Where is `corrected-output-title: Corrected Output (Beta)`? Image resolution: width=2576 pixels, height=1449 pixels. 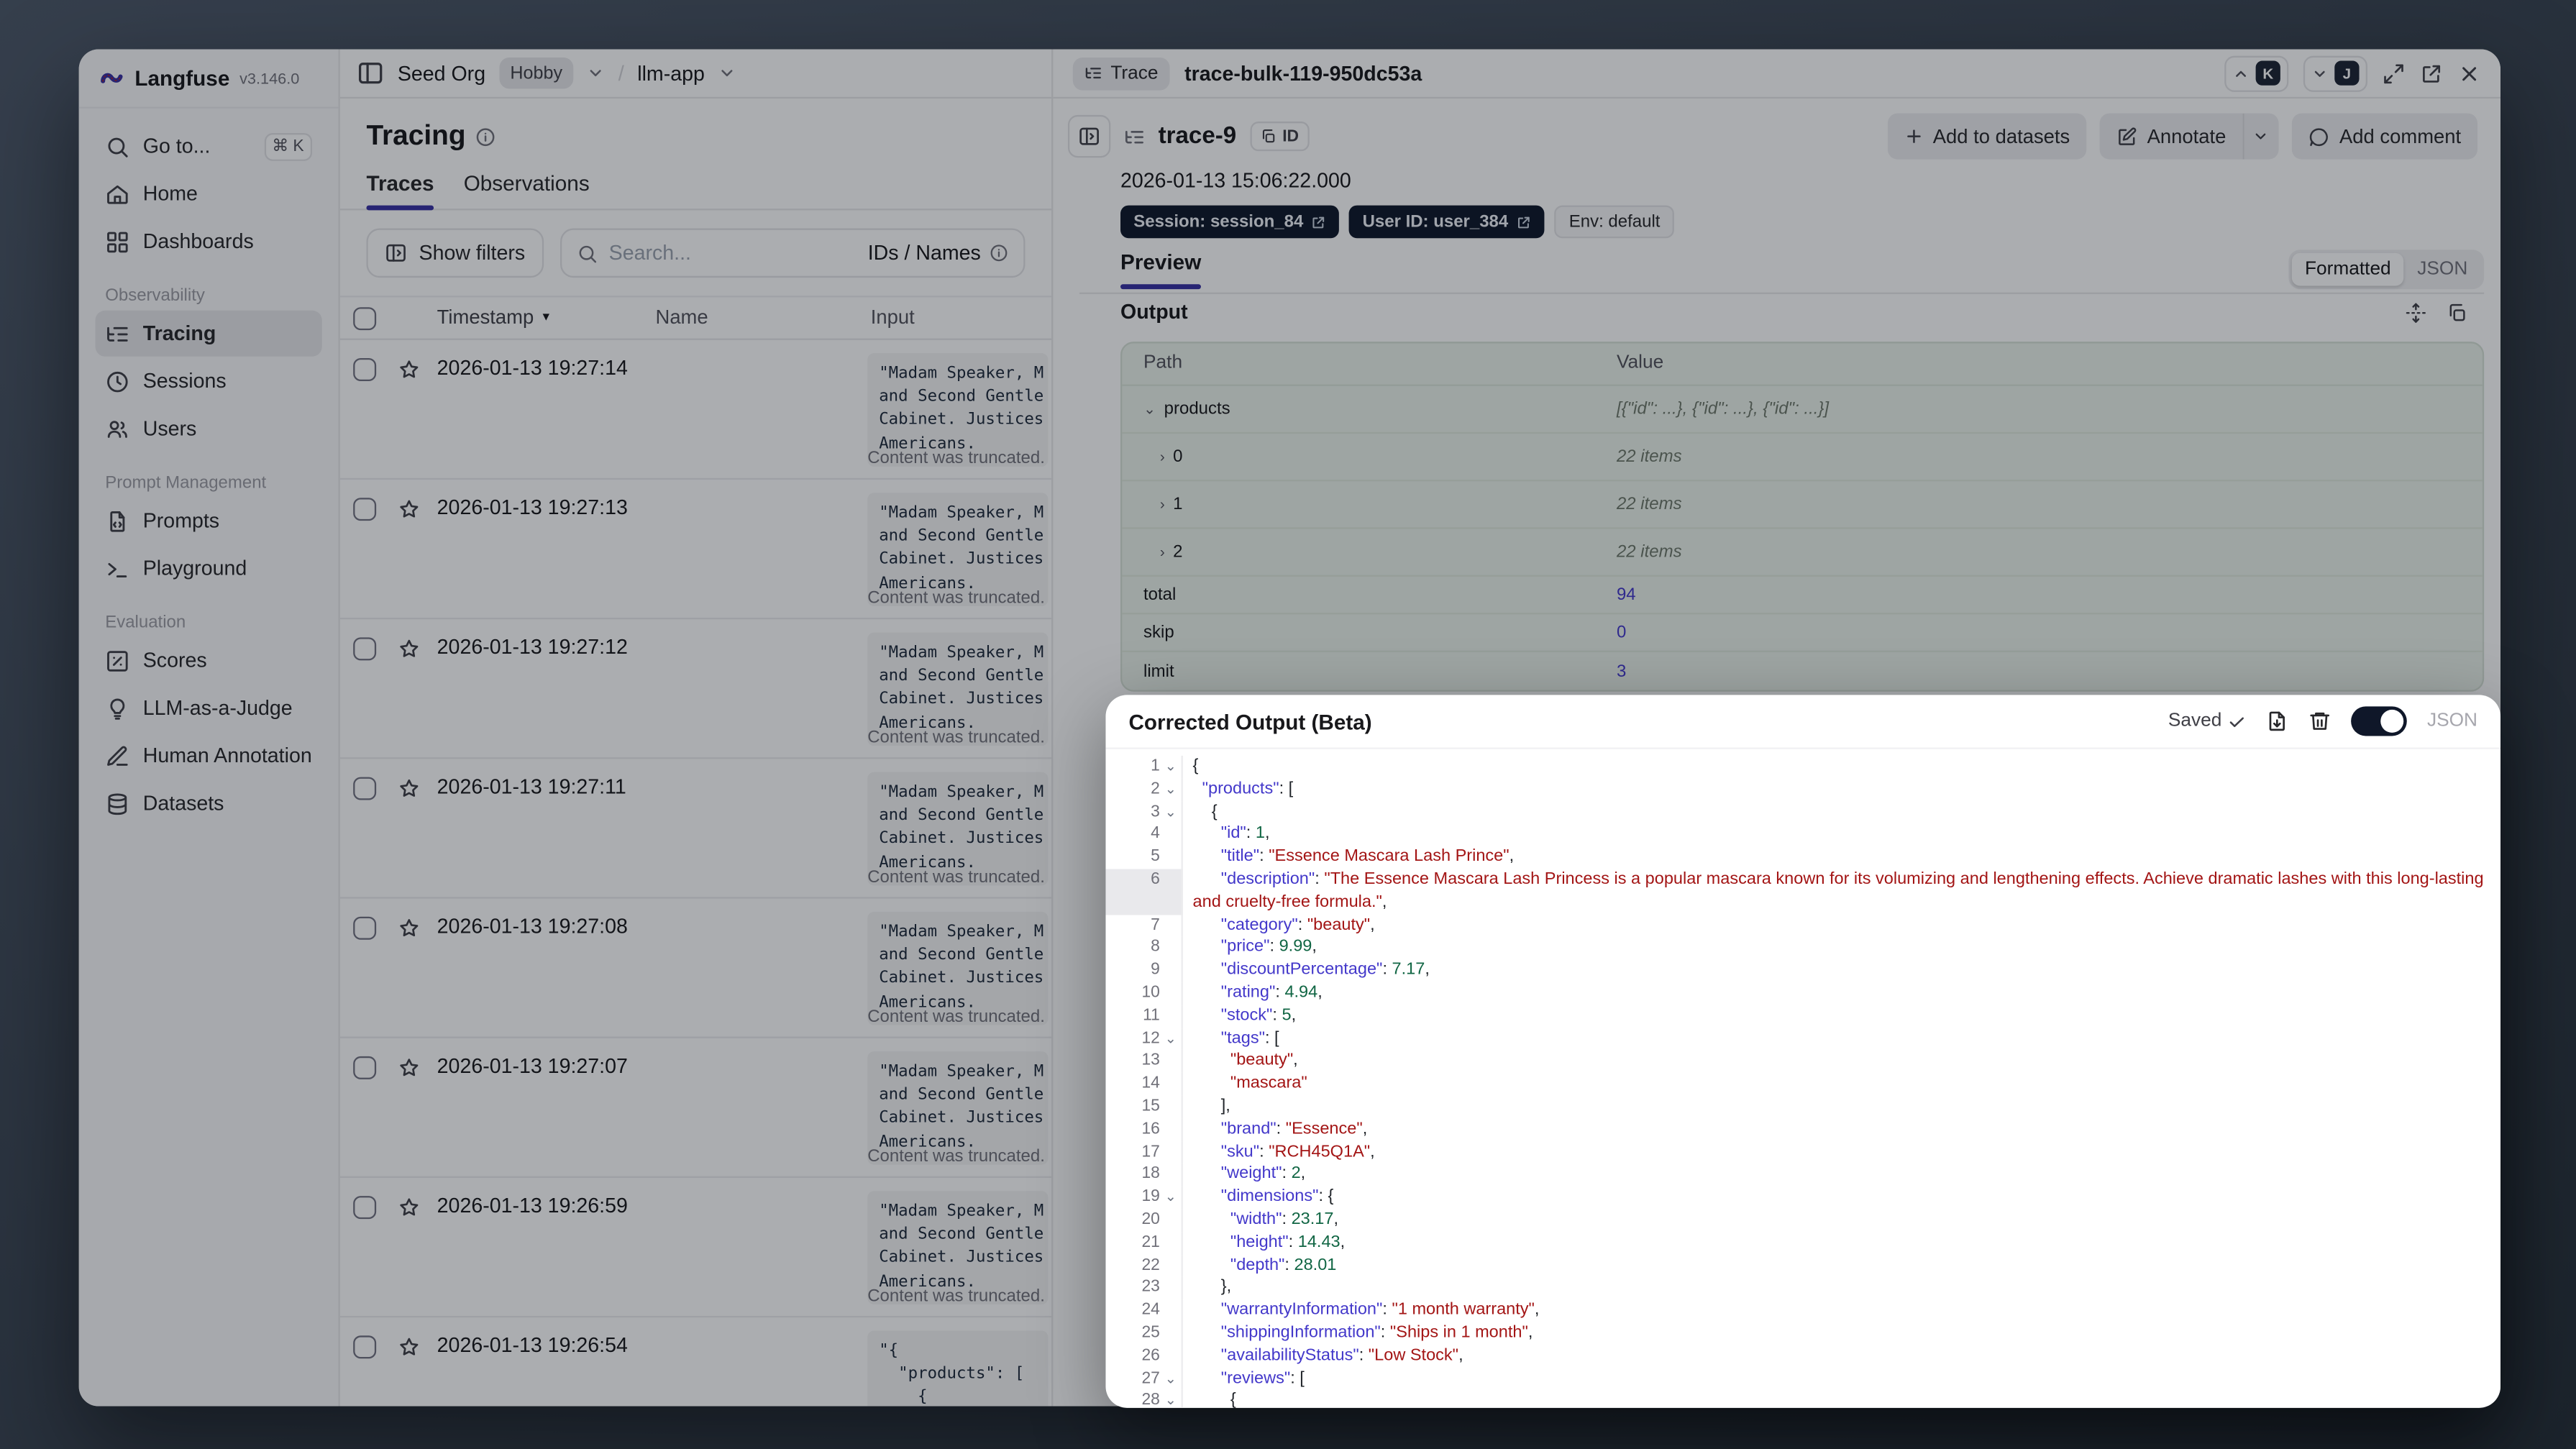
corrected-output-title: Corrected Output (Beta) is located at coordinates (1250, 721).